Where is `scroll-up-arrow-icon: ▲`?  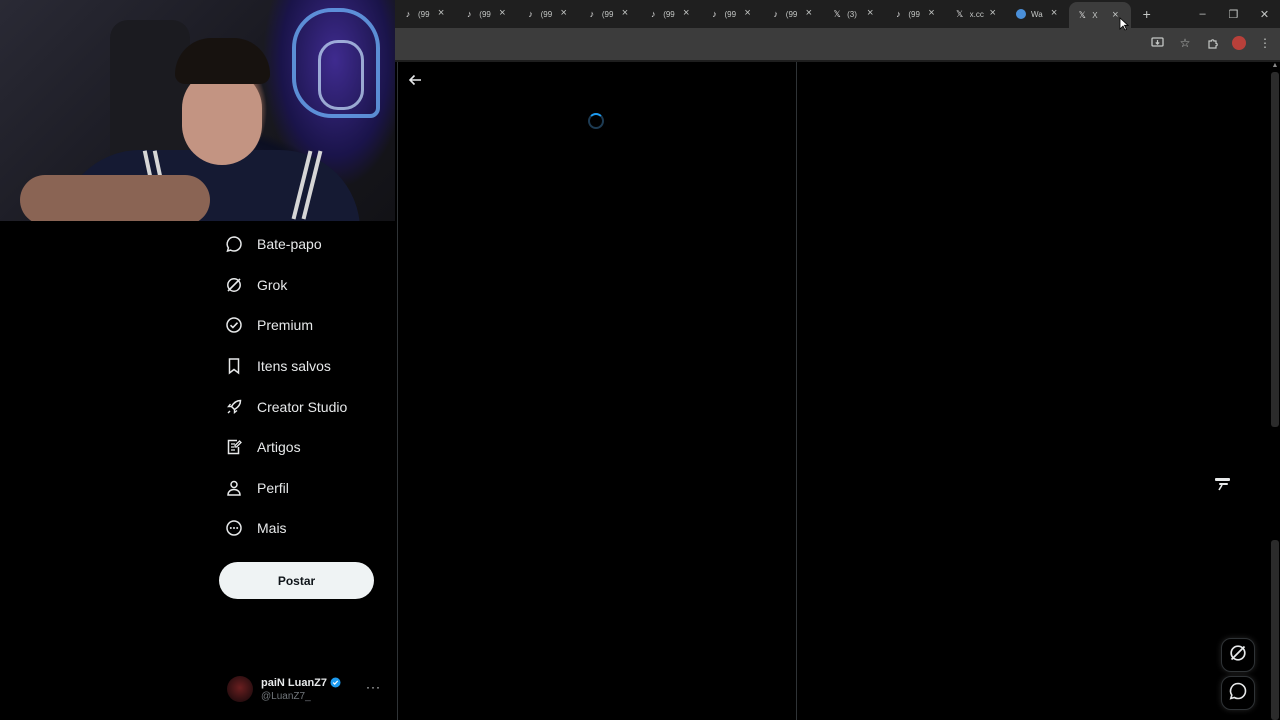 scroll-up-arrow-icon: ▲ is located at coordinates (1275, 66).